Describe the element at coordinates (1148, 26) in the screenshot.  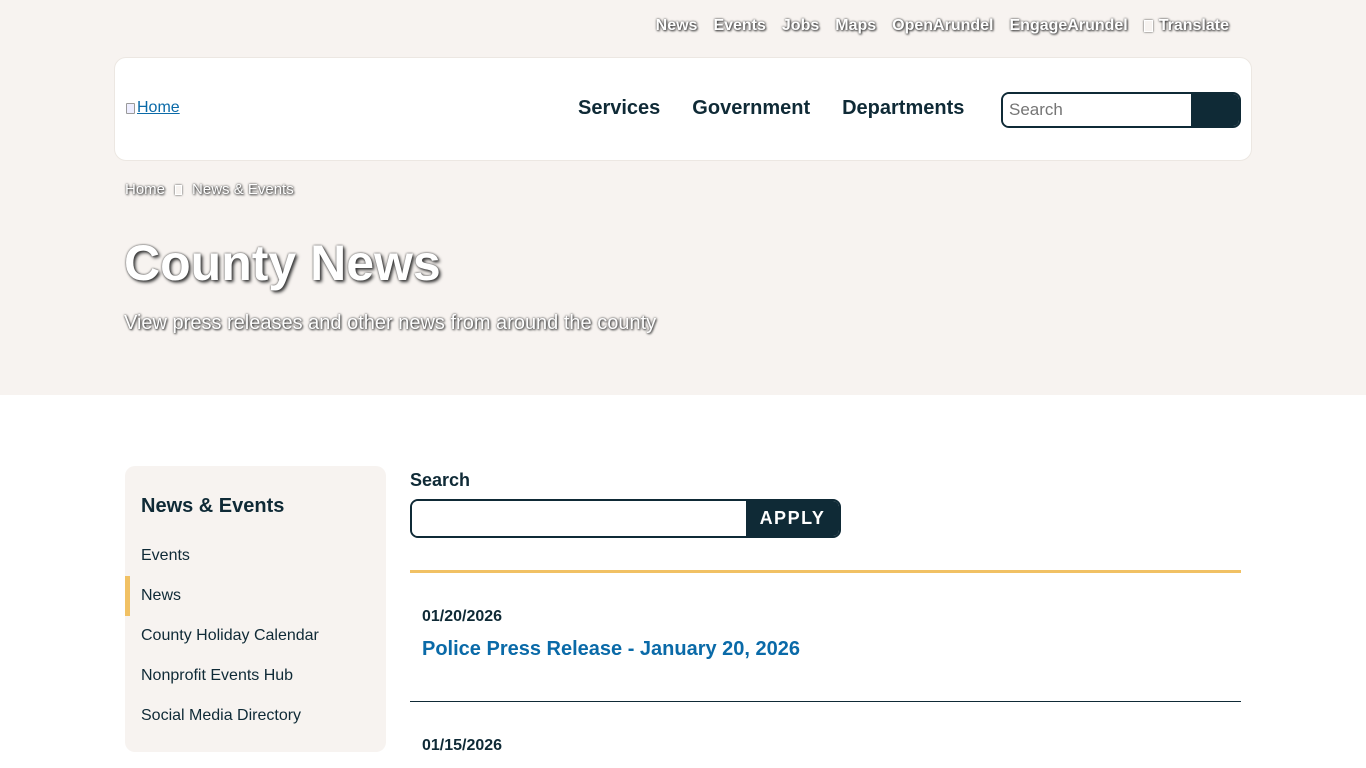
I see `globe-icon` at that location.